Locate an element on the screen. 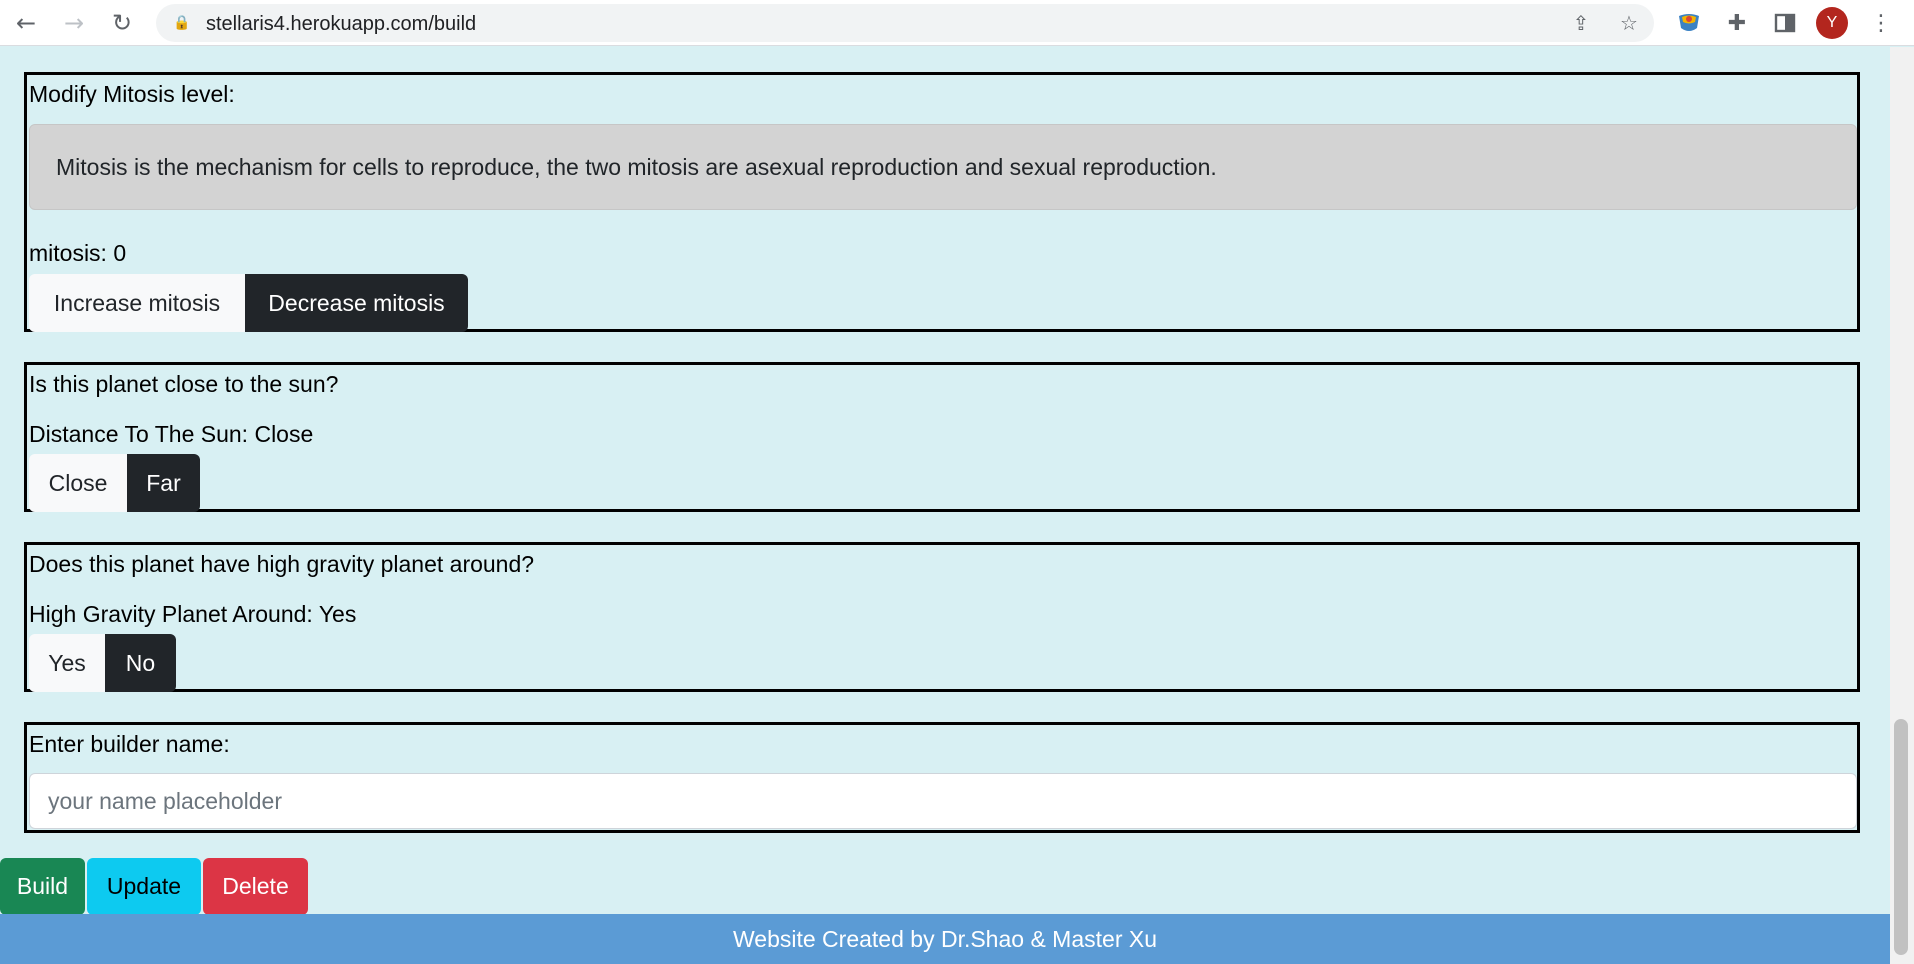  far-button: Far is located at coordinates (163, 483).